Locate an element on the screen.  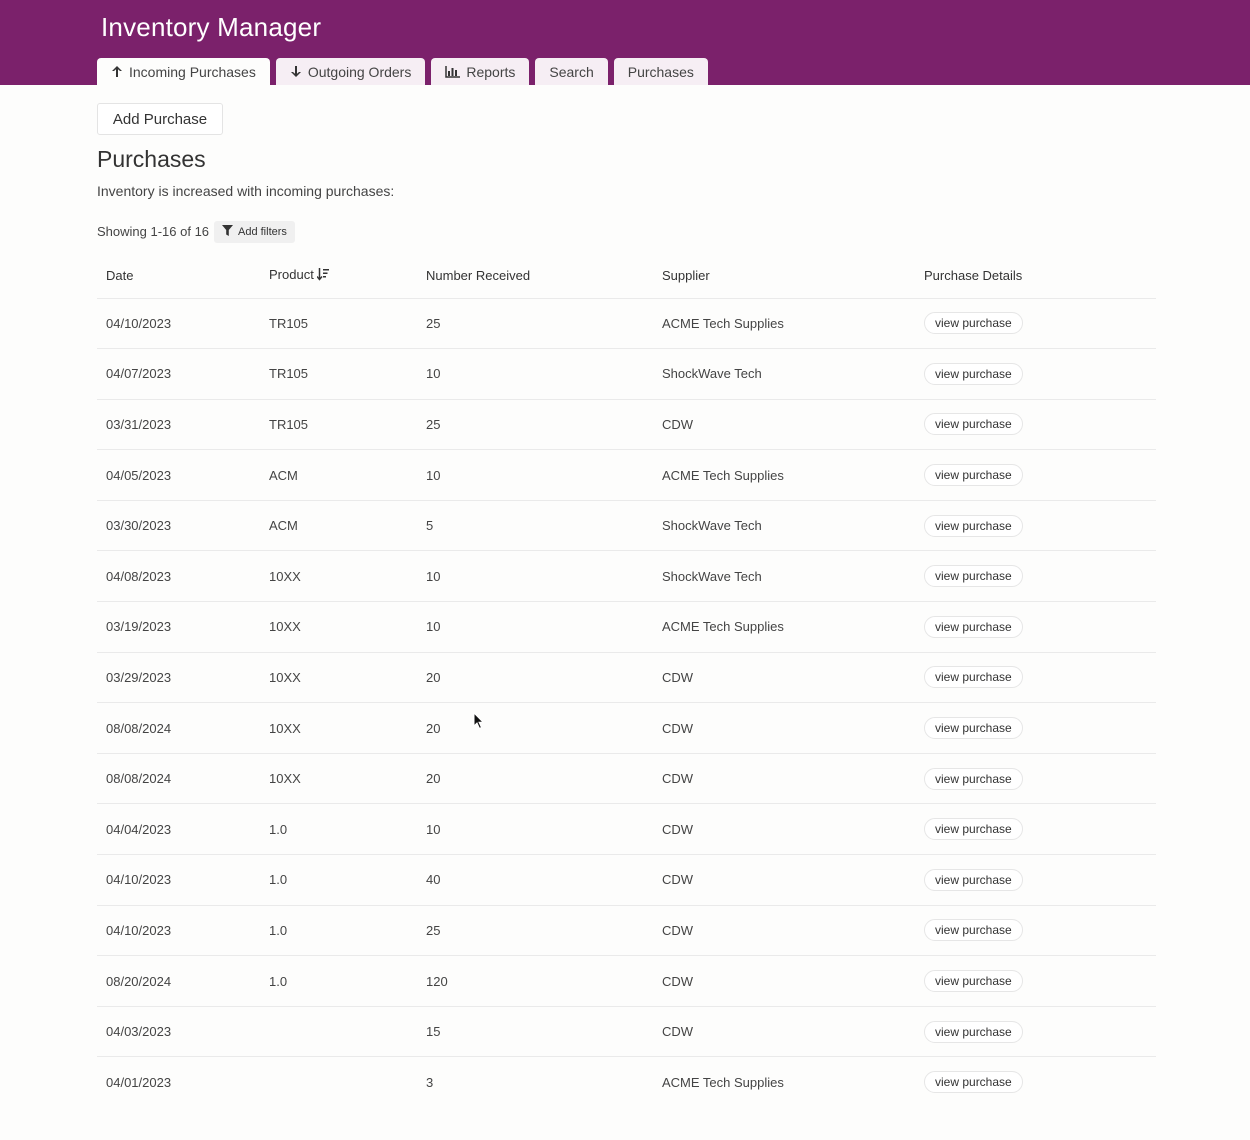
tab-search: Search is located at coordinates (571, 71).